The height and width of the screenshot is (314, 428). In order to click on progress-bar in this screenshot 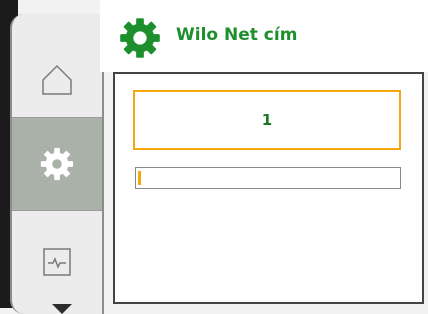, I will do `click(268, 178)`.